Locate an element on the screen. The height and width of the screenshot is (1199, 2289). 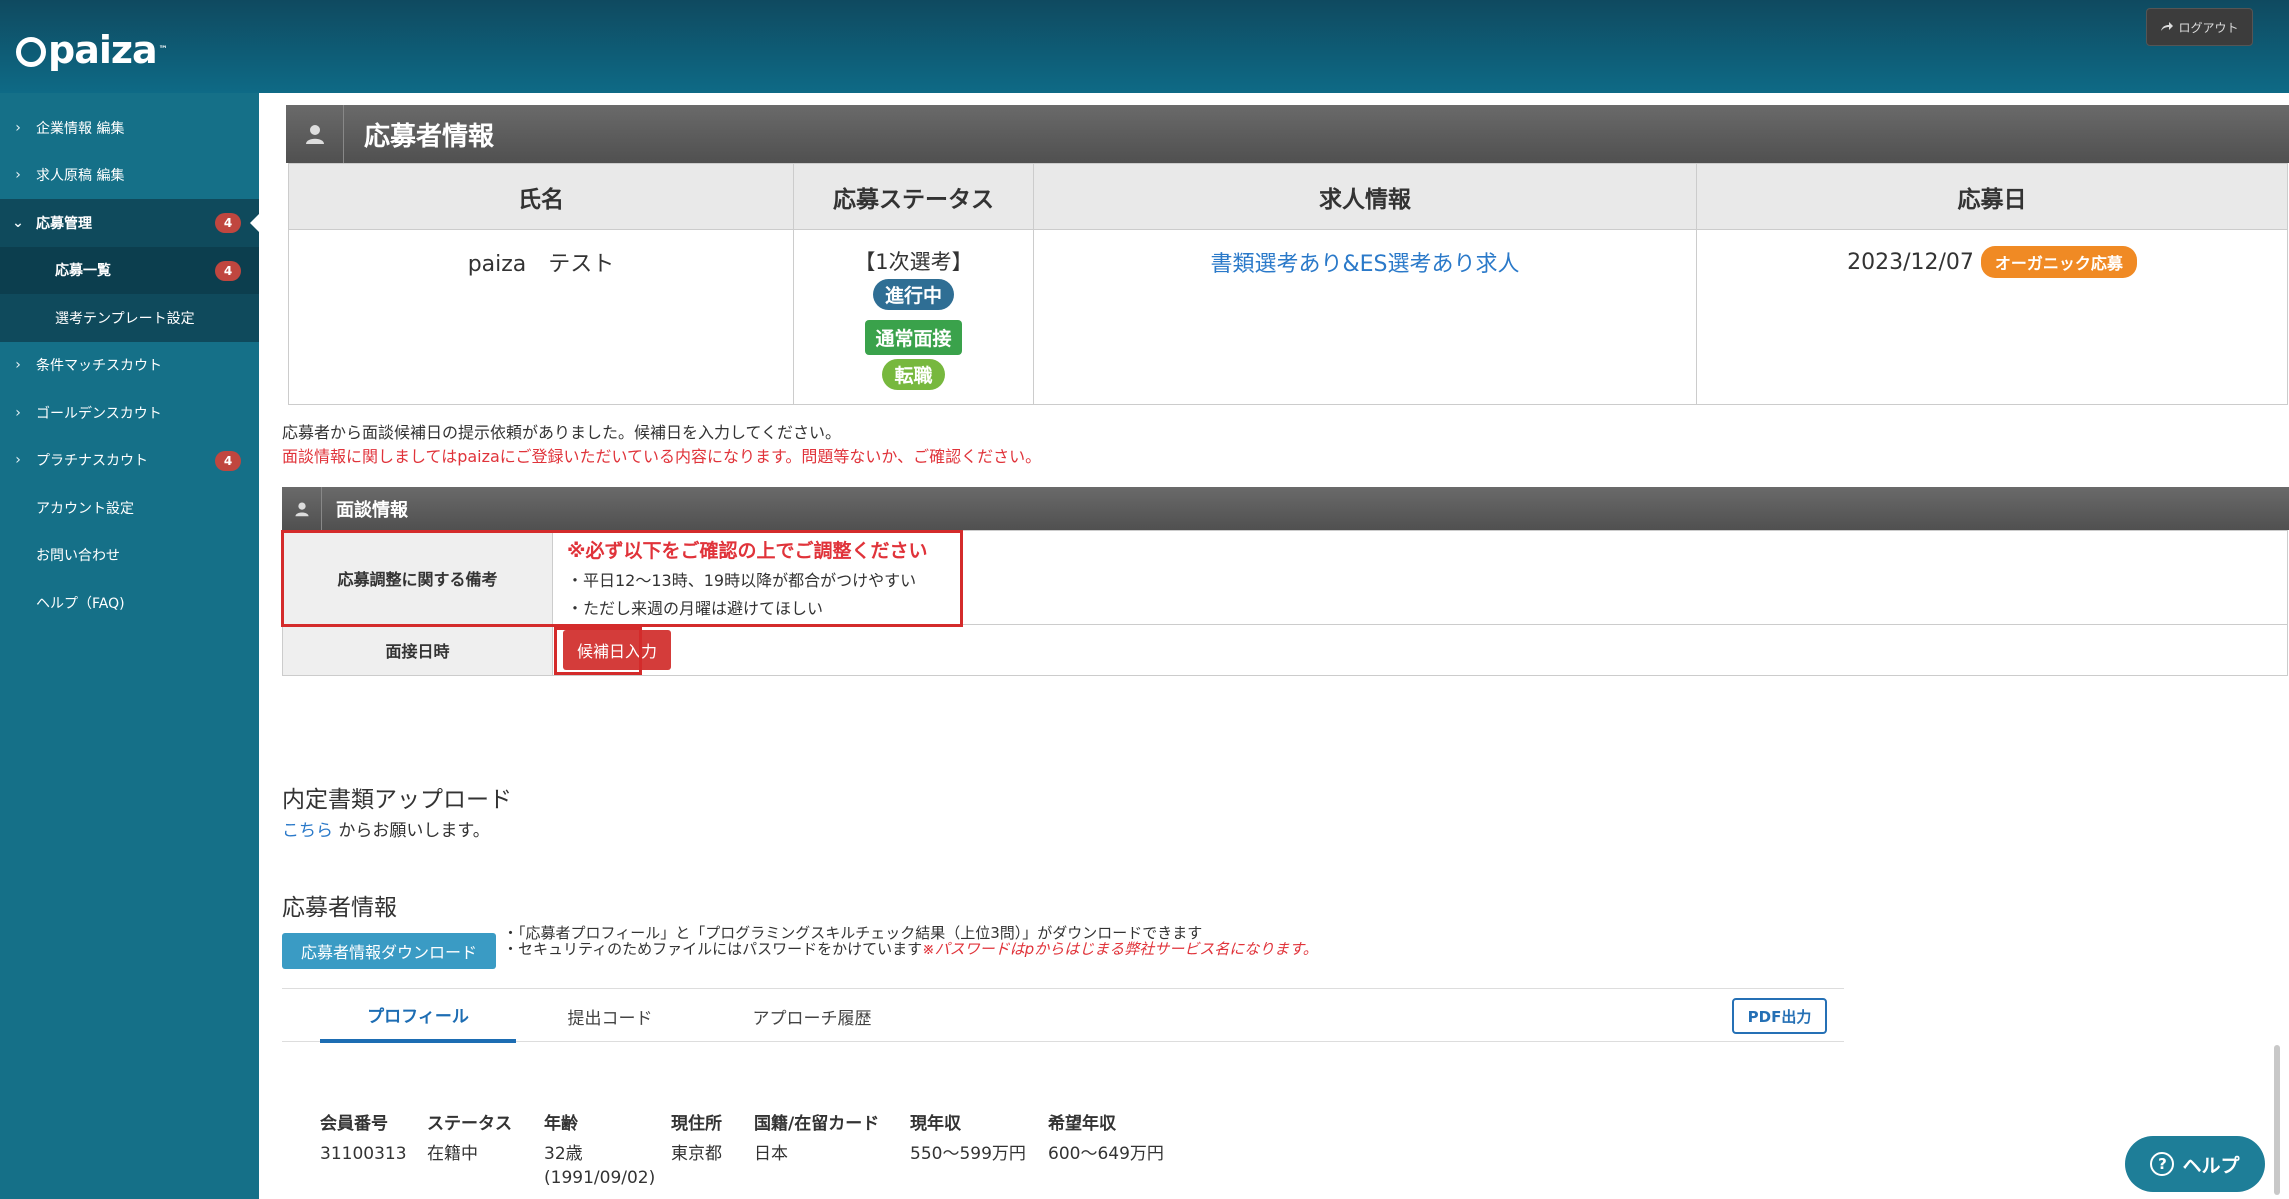
column-header: 応募ステータス is located at coordinates (913, 196).